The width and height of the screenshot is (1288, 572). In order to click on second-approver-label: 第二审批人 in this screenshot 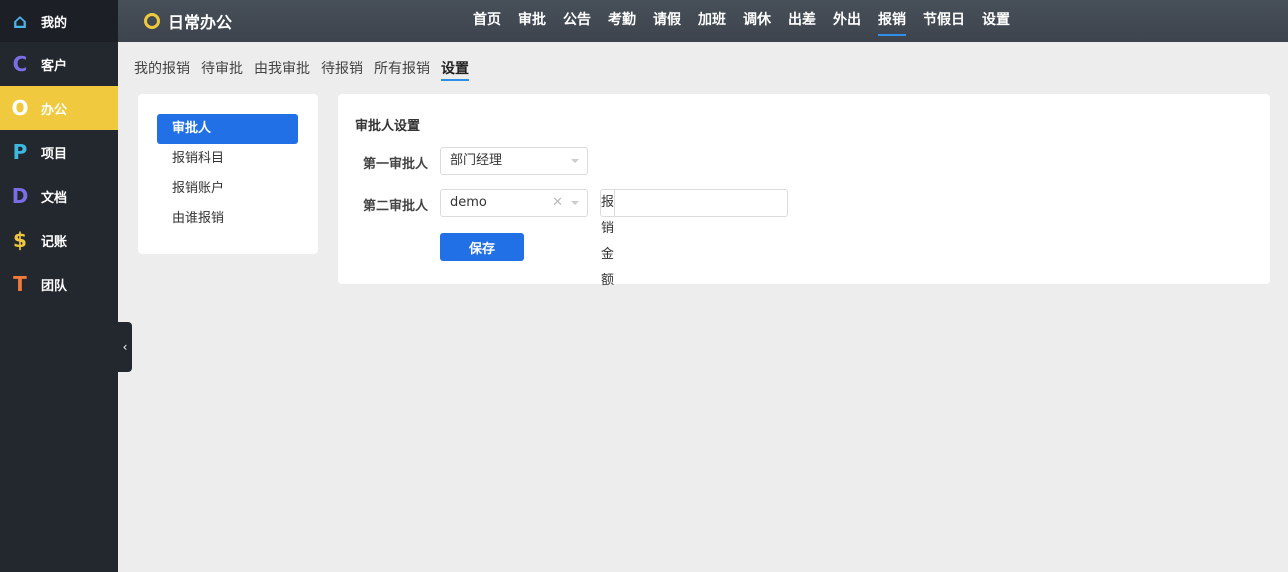, I will do `click(396, 206)`.